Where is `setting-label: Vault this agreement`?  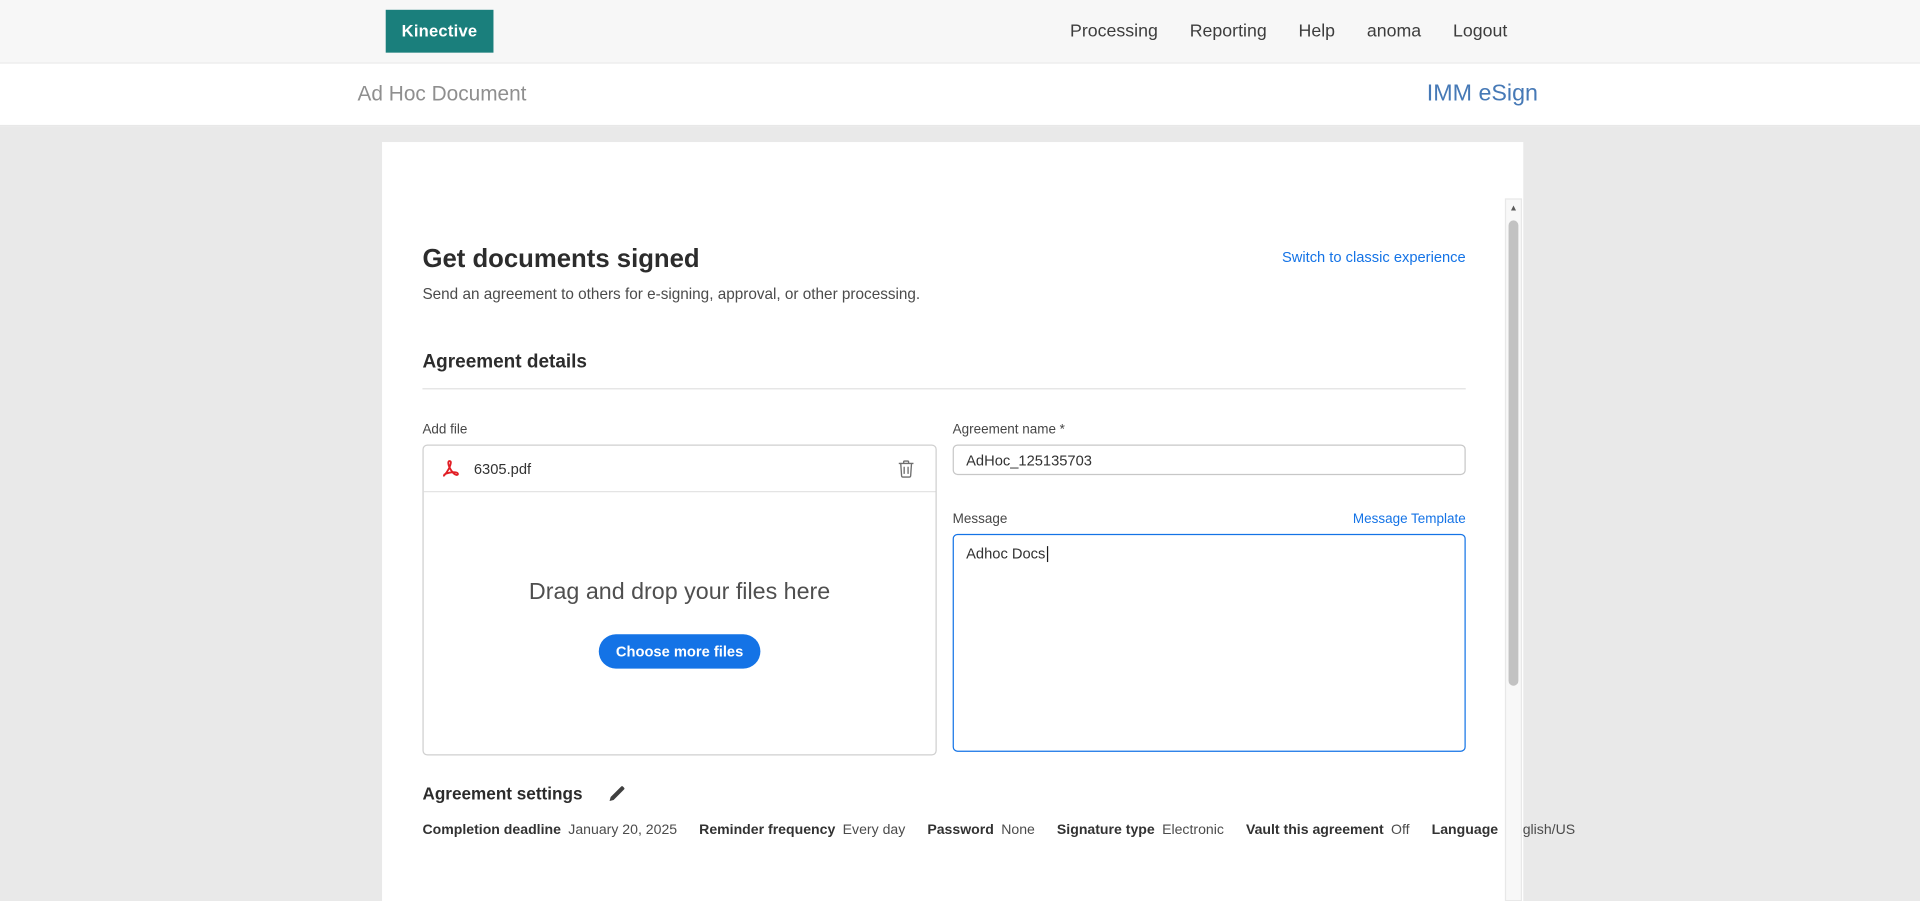
setting-label: Vault this agreement is located at coordinates (1314, 829).